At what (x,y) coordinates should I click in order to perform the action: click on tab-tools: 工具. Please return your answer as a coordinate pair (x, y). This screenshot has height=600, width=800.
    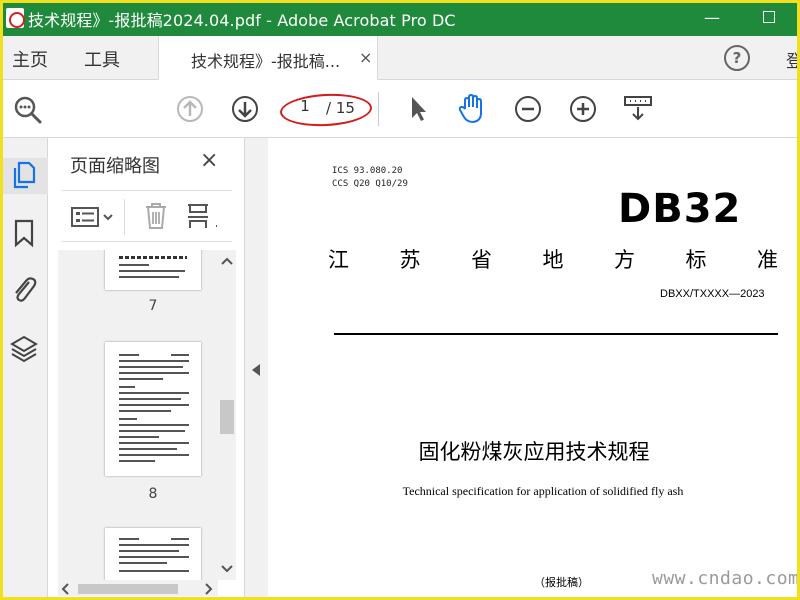
    Looking at the image, I should click on (102, 59).